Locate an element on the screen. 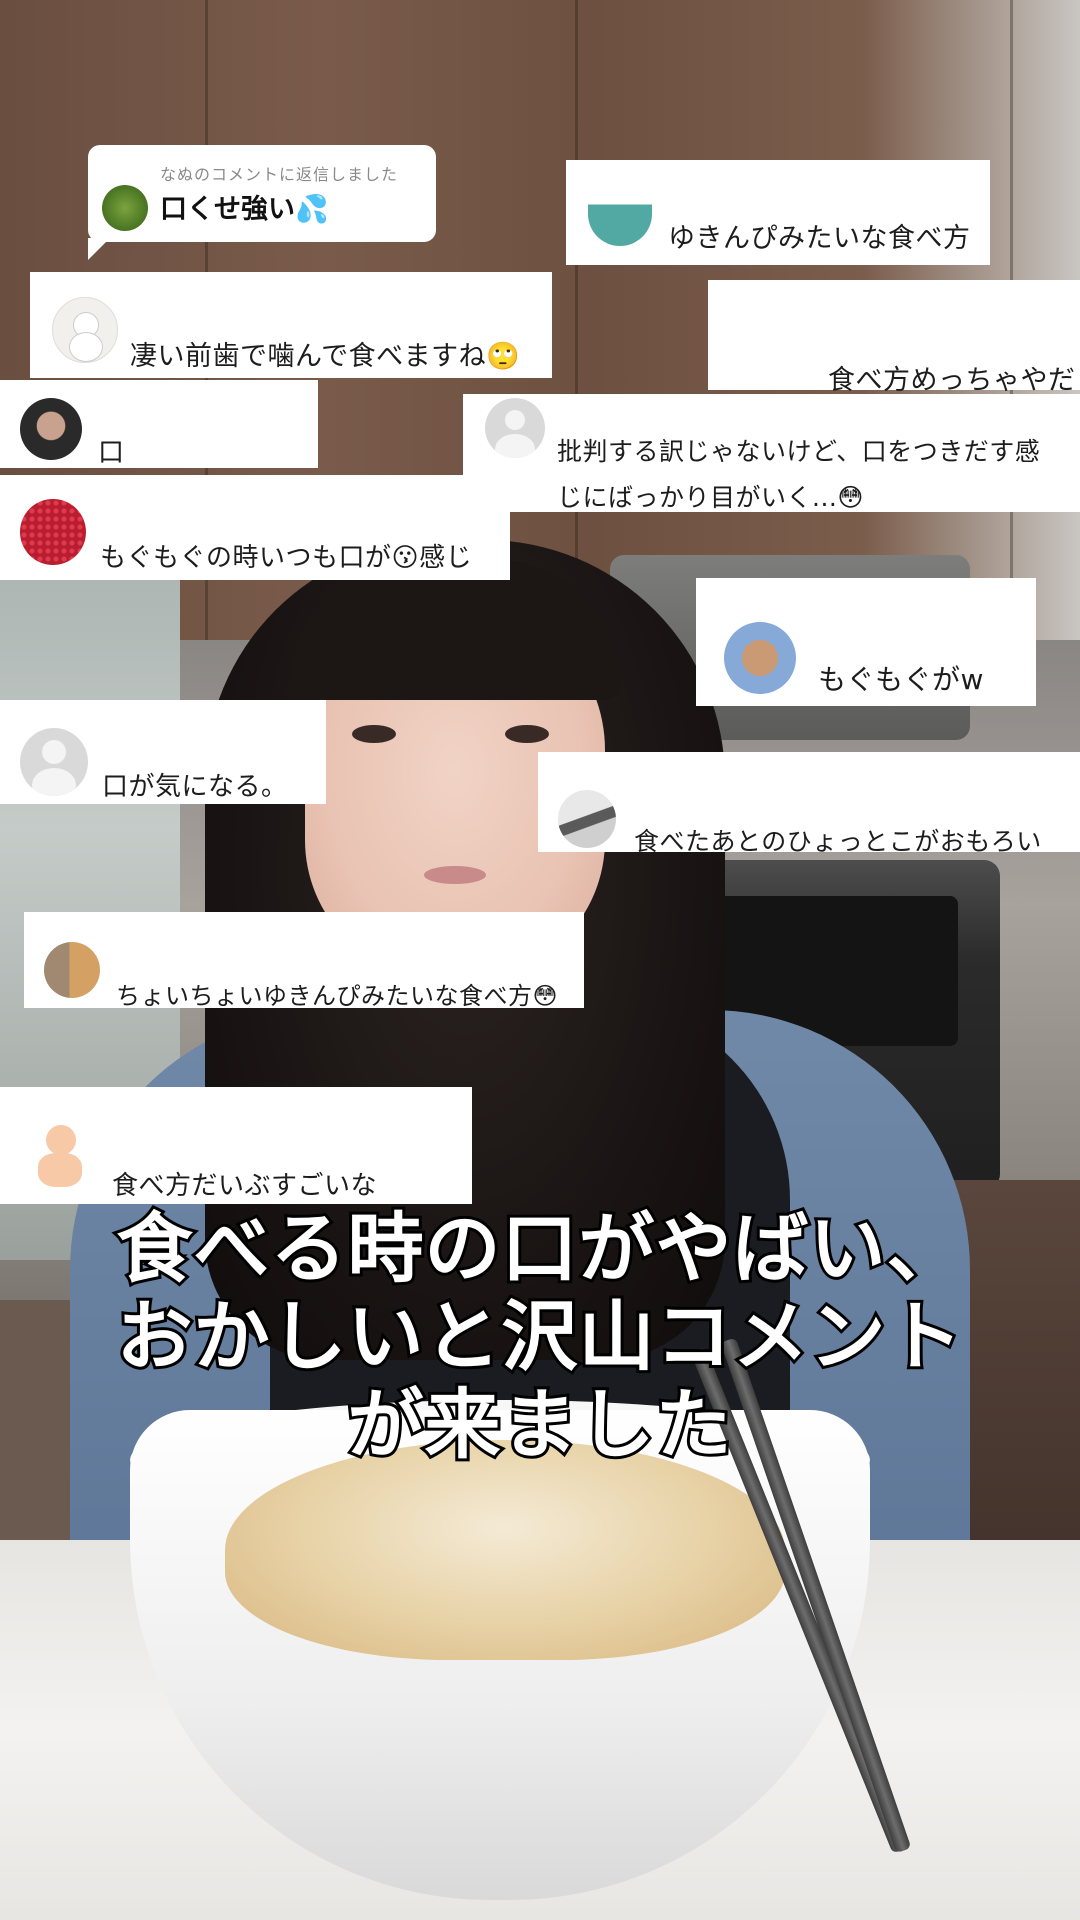  comment-card: ゆきんぴみたいな食べ方 is located at coordinates (778, 212).